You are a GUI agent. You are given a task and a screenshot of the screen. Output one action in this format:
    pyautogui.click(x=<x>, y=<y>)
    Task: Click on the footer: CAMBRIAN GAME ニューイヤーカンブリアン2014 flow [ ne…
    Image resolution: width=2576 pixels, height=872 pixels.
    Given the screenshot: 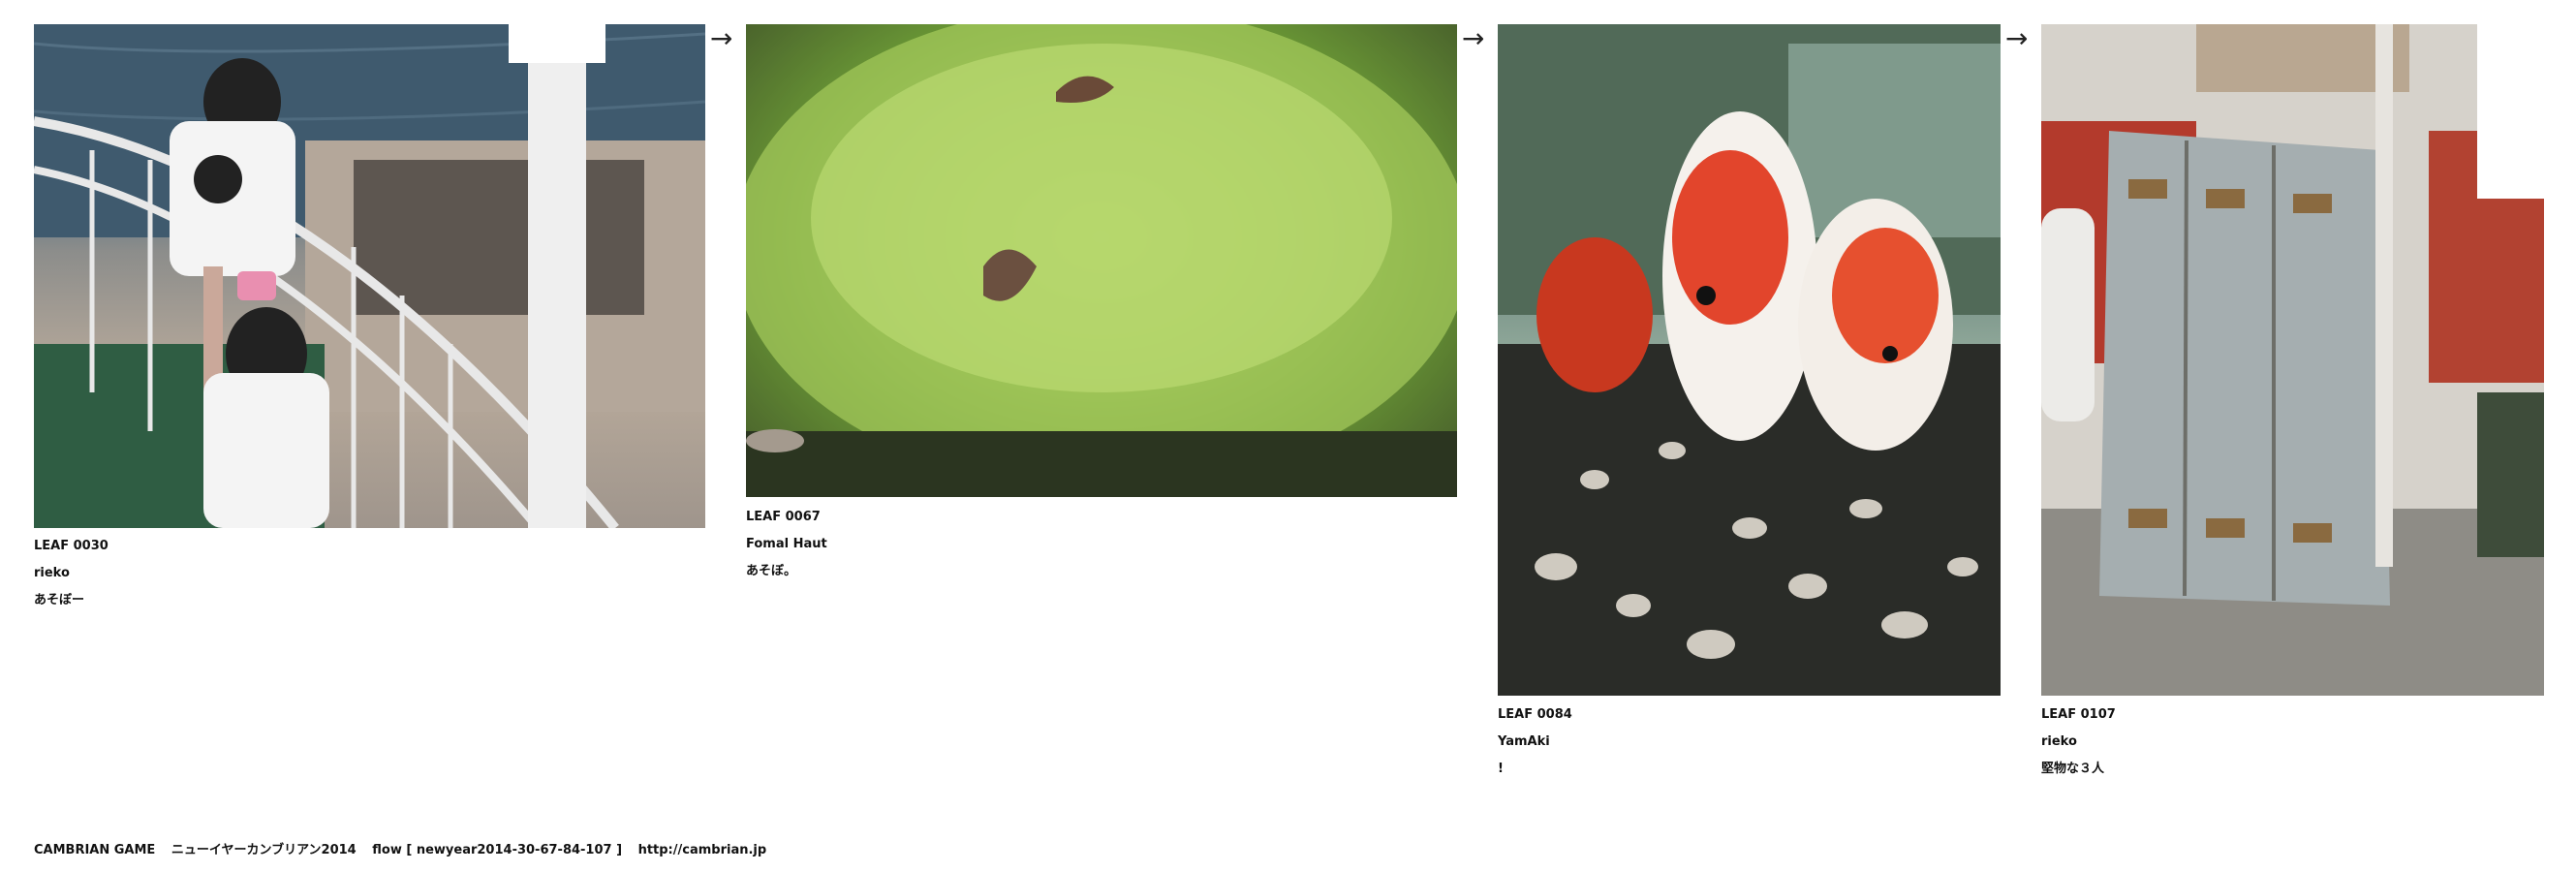 What is the action you would take?
    pyautogui.click(x=406, y=848)
    